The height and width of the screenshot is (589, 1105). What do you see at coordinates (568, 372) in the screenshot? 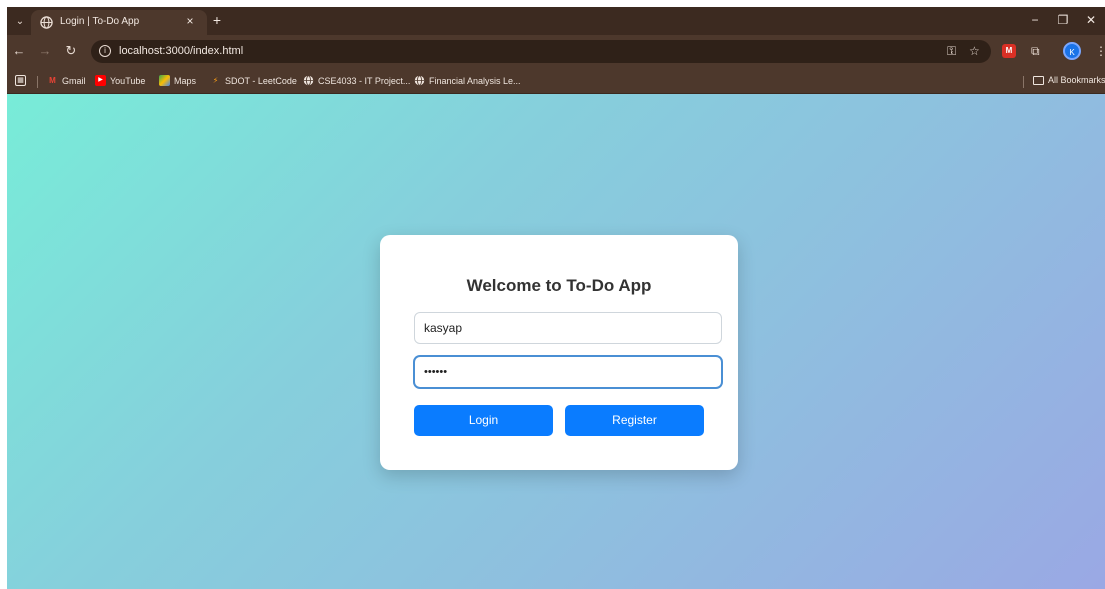
I see `password-input: ••••••` at bounding box center [568, 372].